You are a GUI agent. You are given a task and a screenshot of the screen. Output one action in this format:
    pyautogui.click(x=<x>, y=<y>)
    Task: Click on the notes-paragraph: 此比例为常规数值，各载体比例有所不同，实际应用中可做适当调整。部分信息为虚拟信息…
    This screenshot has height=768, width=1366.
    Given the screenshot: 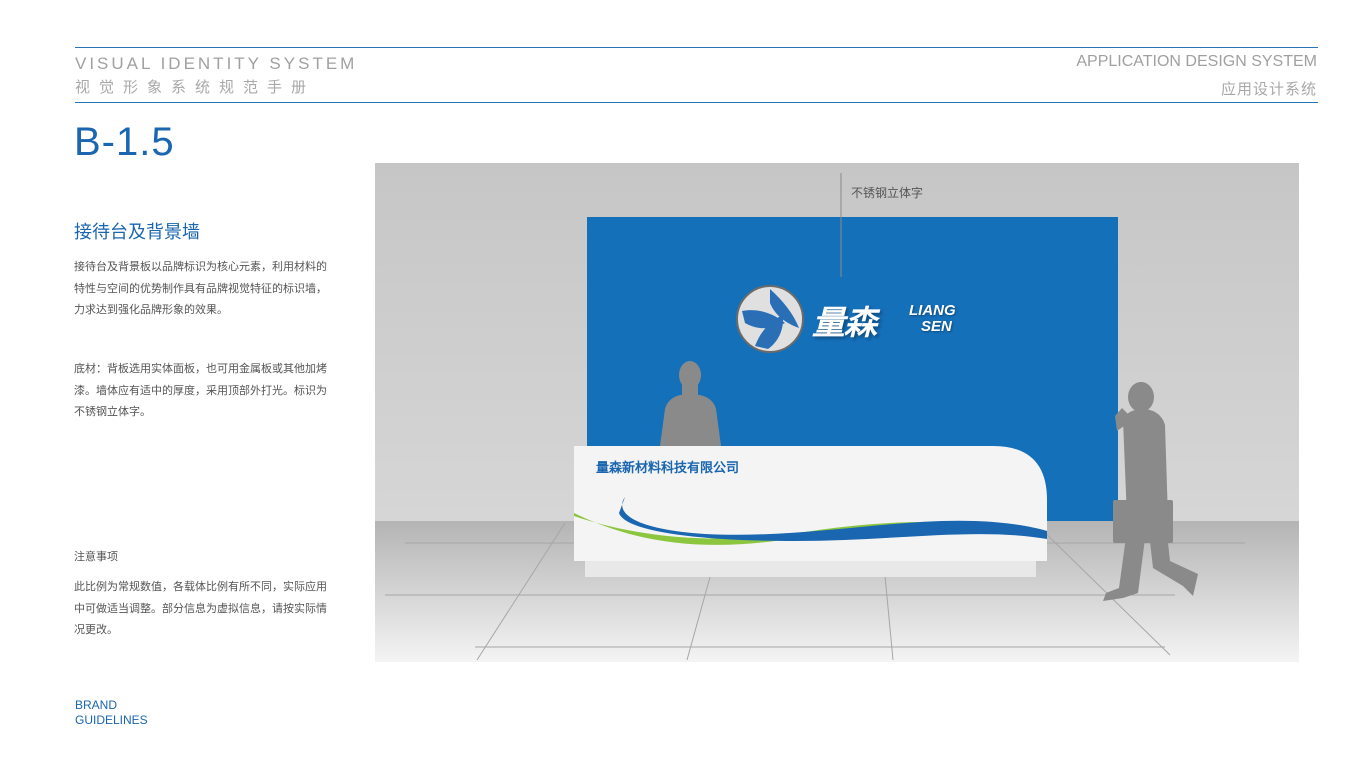 What is the action you would take?
    pyautogui.click(x=200, y=608)
    